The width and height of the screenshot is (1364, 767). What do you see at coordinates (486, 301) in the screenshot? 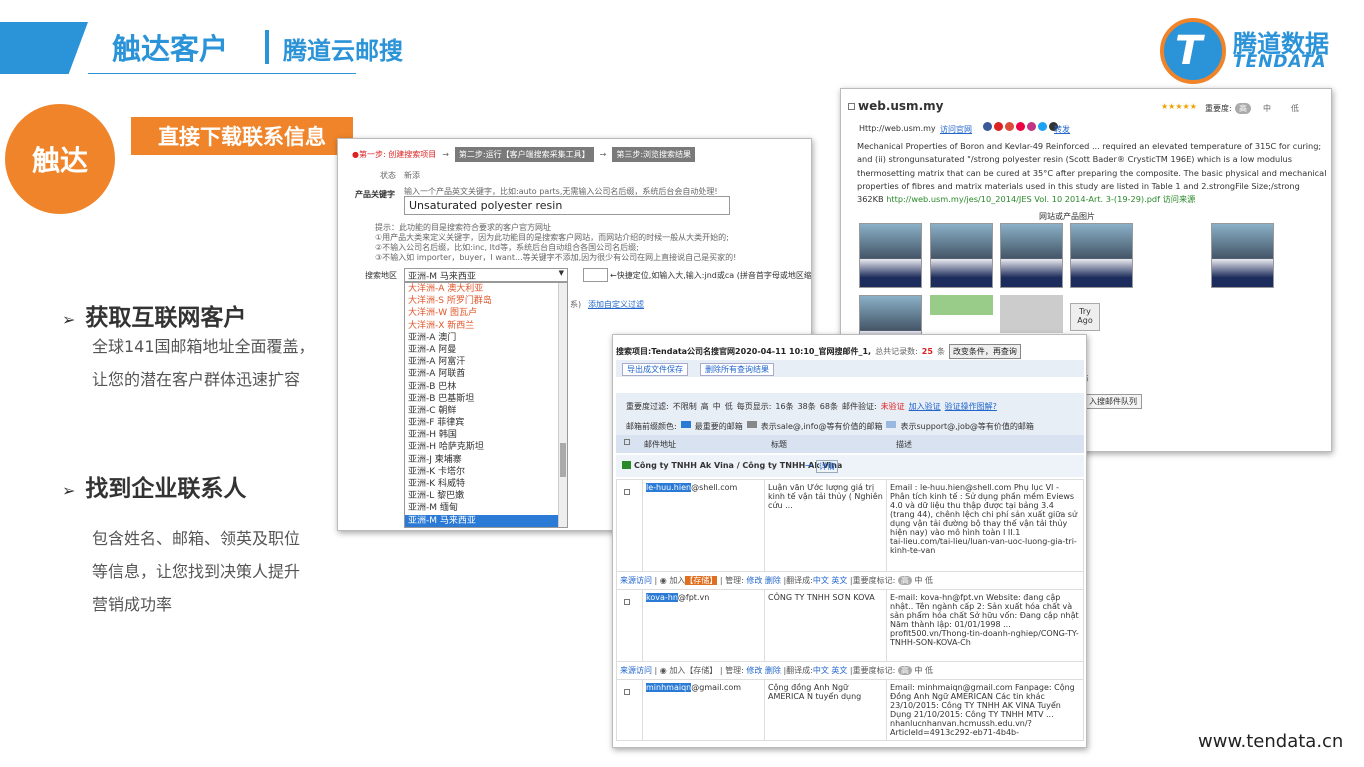
I see `region-option: 大洋洲-S 所罗门群岛` at bounding box center [486, 301].